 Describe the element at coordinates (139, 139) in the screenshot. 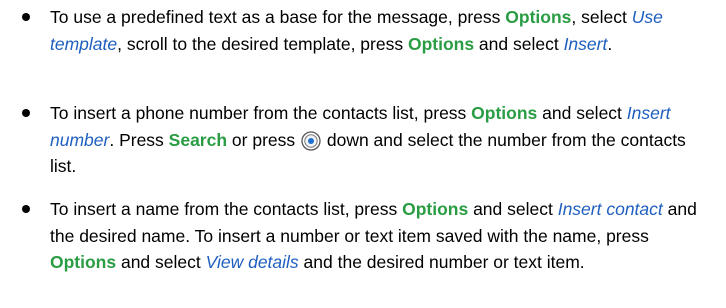

I see `text-run: . Press` at that location.